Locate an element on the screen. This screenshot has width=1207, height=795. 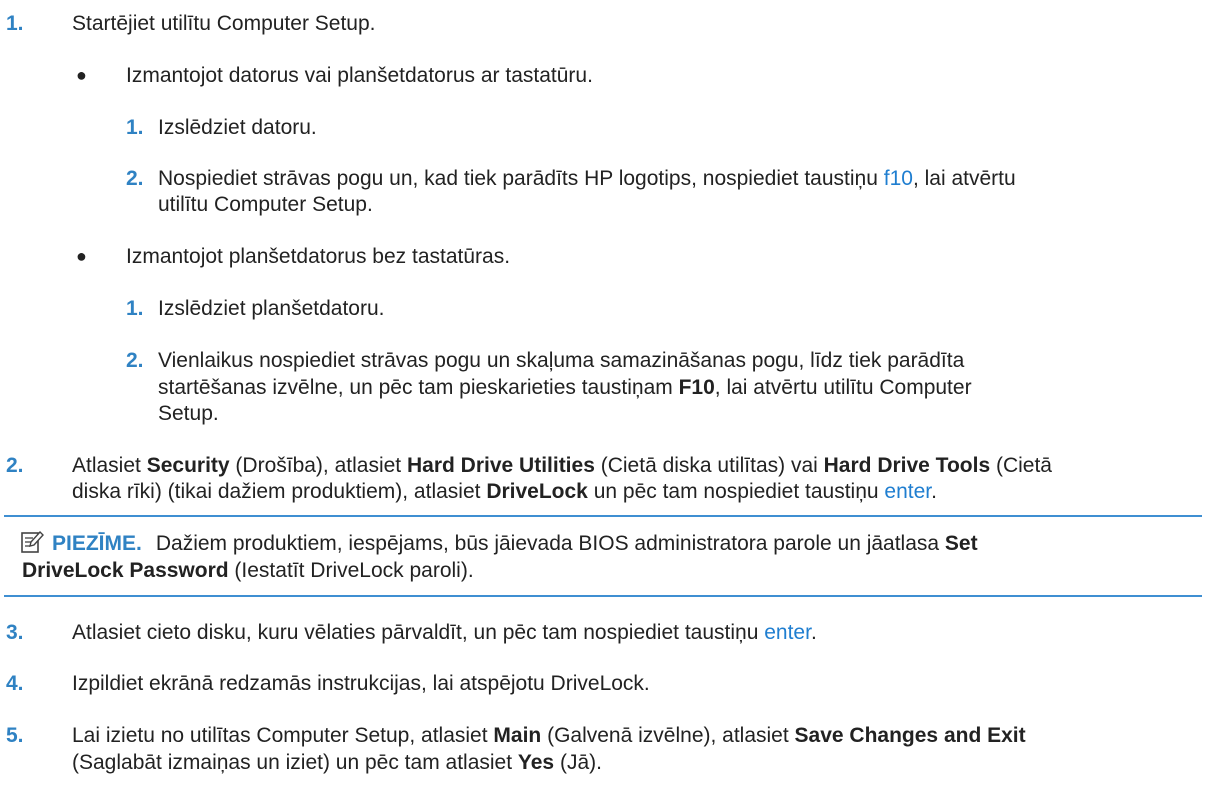
note-bottom-divider is located at coordinates (603, 596).